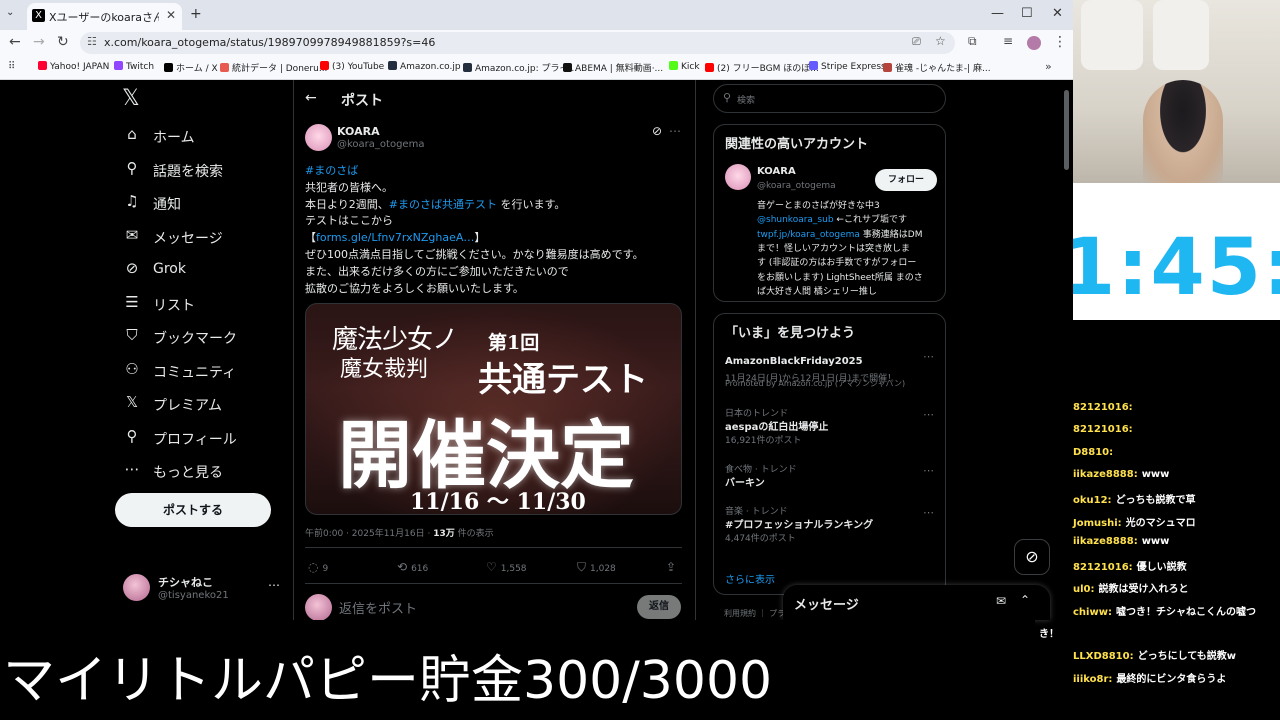  What do you see at coordinates (517, 670) in the screenshot?
I see `caption-bar: マイリトルパピー貯金300/3000` at bounding box center [517, 670].